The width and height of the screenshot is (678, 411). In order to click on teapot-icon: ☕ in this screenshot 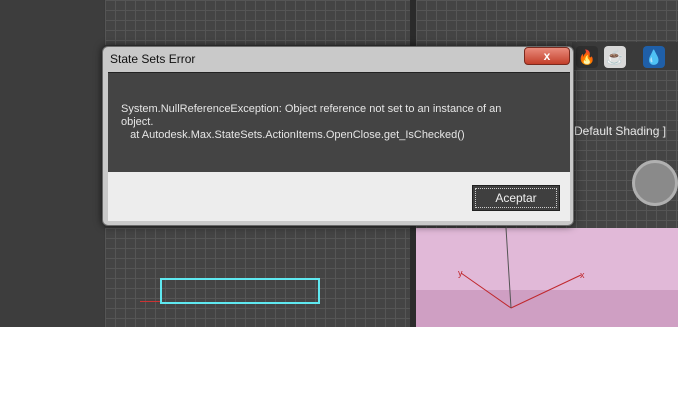, I will do `click(615, 57)`.